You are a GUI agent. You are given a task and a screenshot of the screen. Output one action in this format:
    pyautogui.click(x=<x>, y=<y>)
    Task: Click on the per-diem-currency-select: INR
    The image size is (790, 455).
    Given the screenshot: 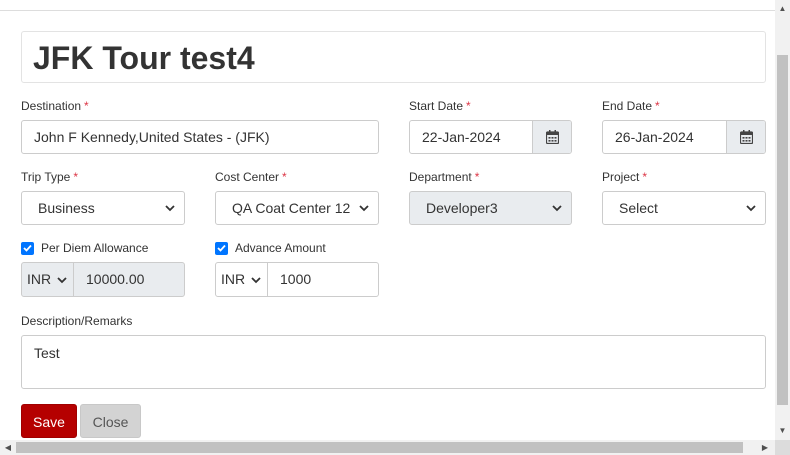 What is the action you would take?
    pyautogui.click(x=47, y=279)
    